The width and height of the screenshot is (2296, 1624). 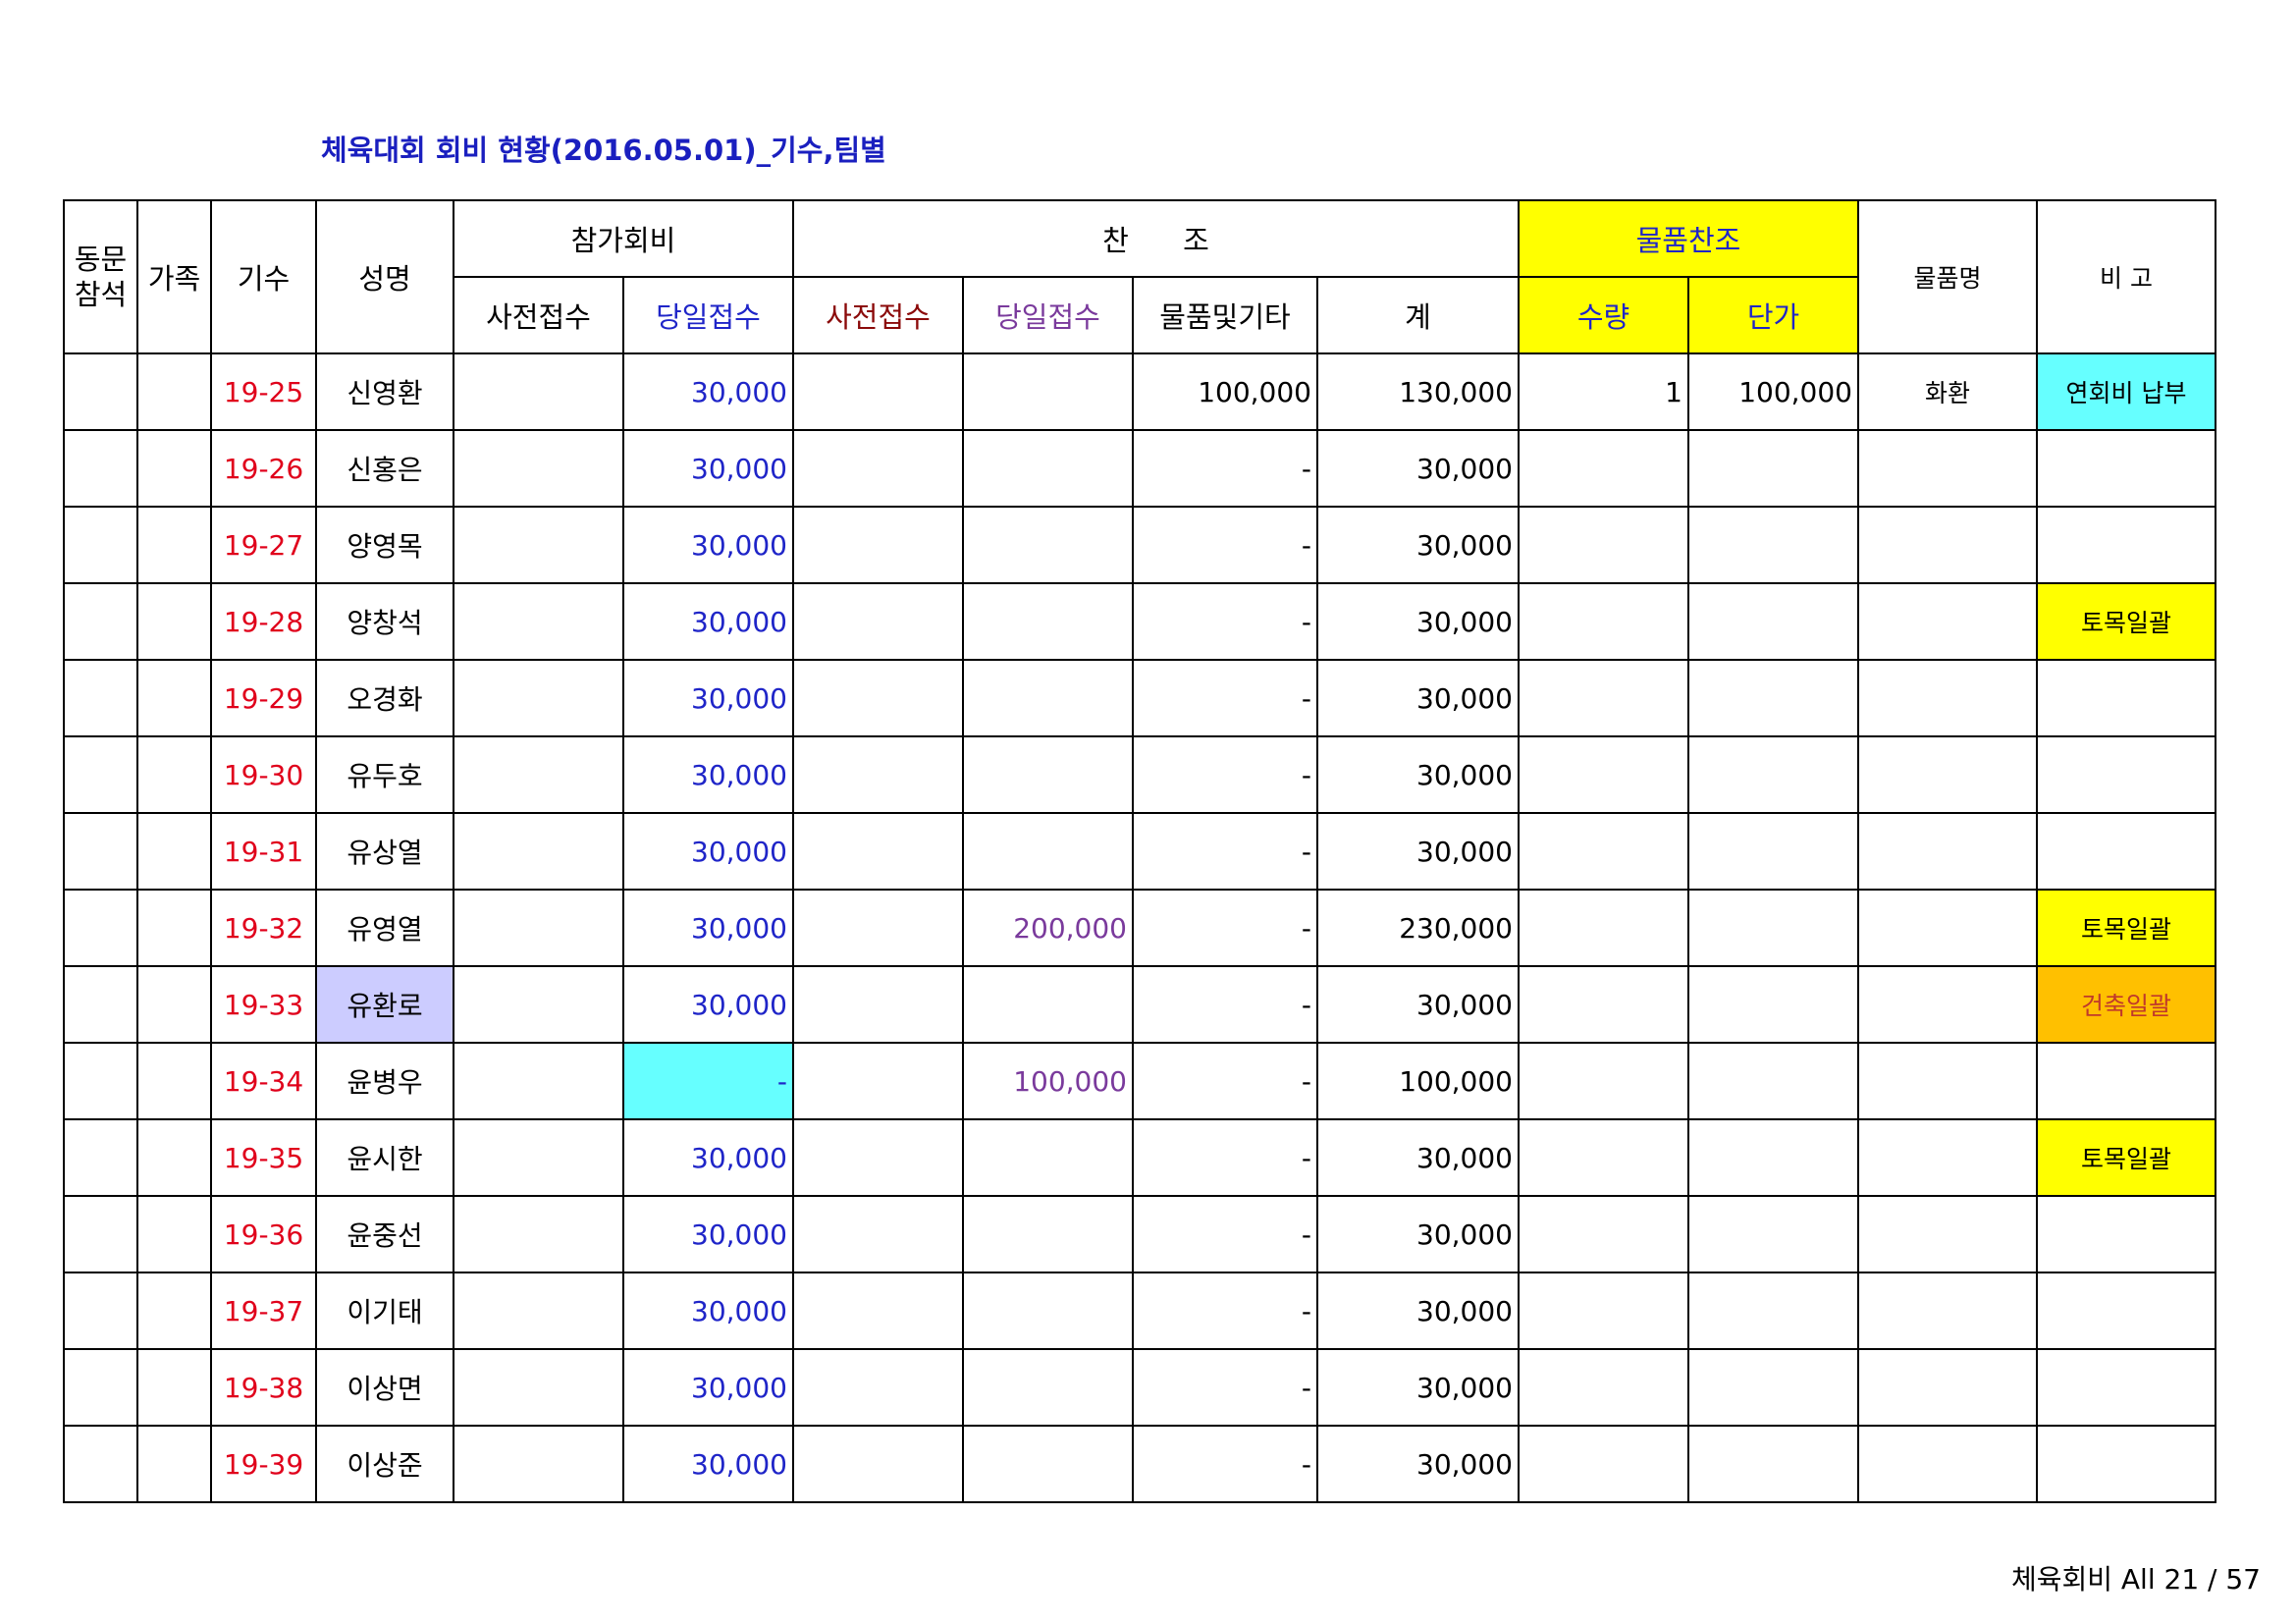 What do you see at coordinates (1604, 391) in the screenshot?
I see `qty-cell: 1` at bounding box center [1604, 391].